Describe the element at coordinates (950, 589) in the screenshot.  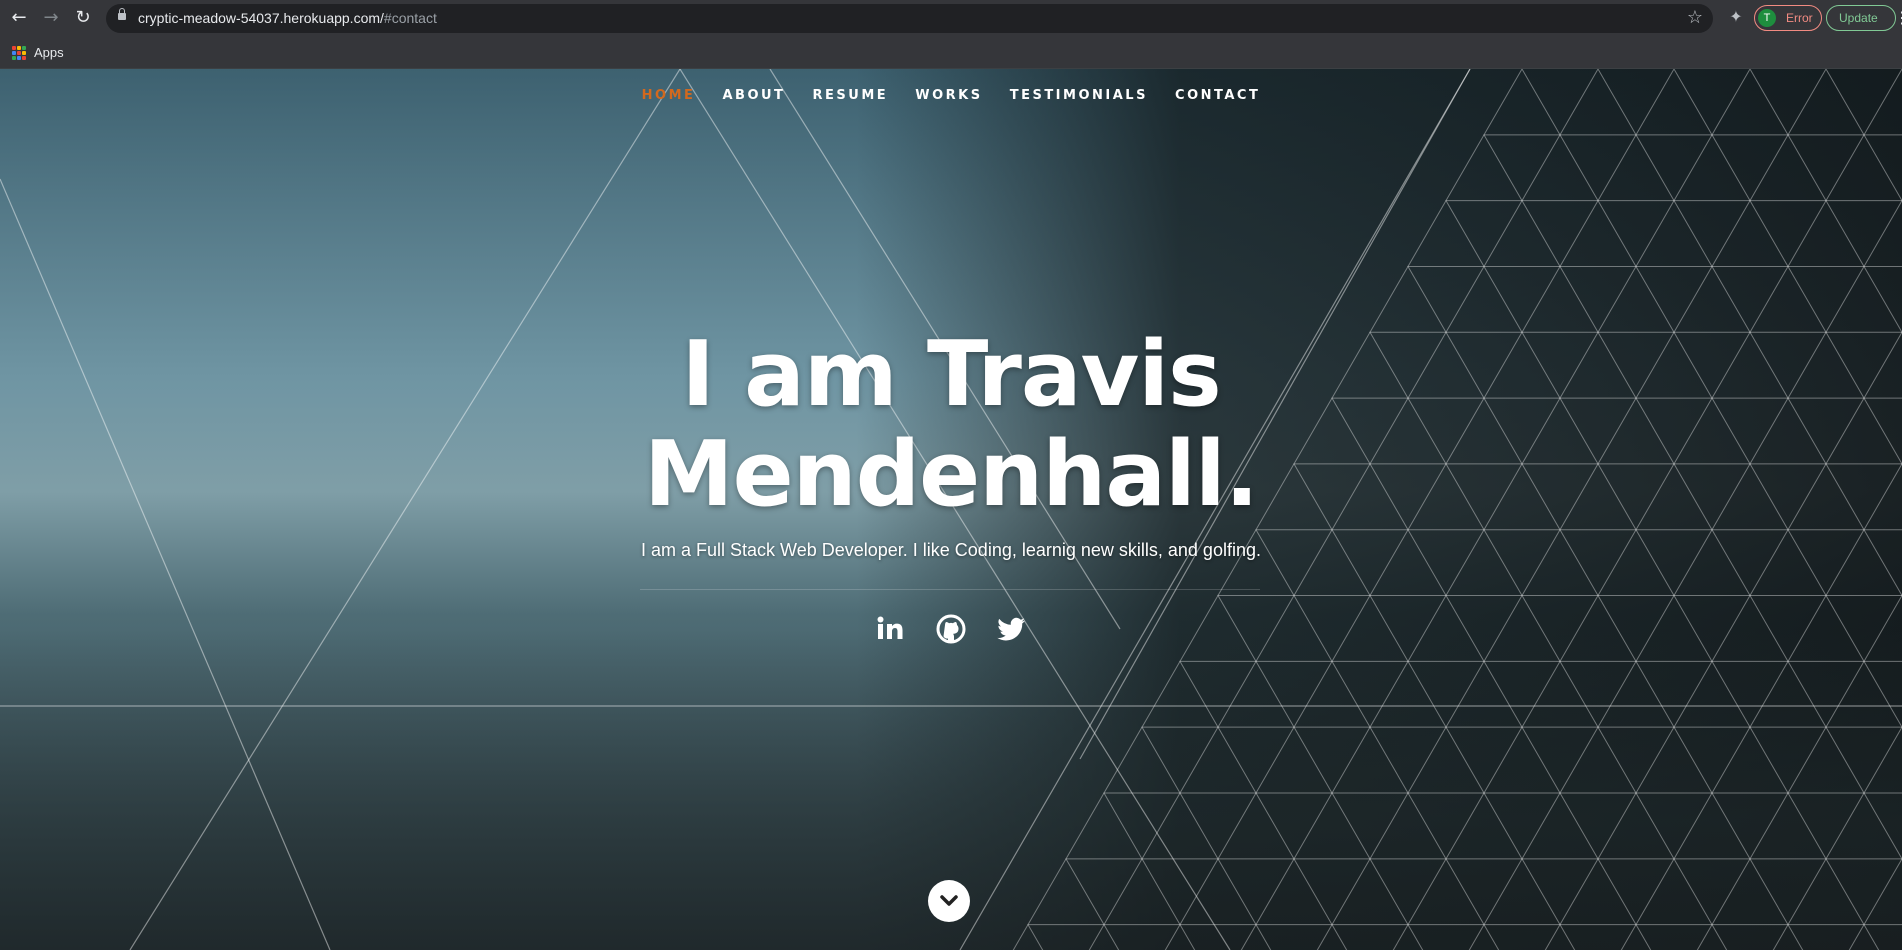
I see `hero-divider` at that location.